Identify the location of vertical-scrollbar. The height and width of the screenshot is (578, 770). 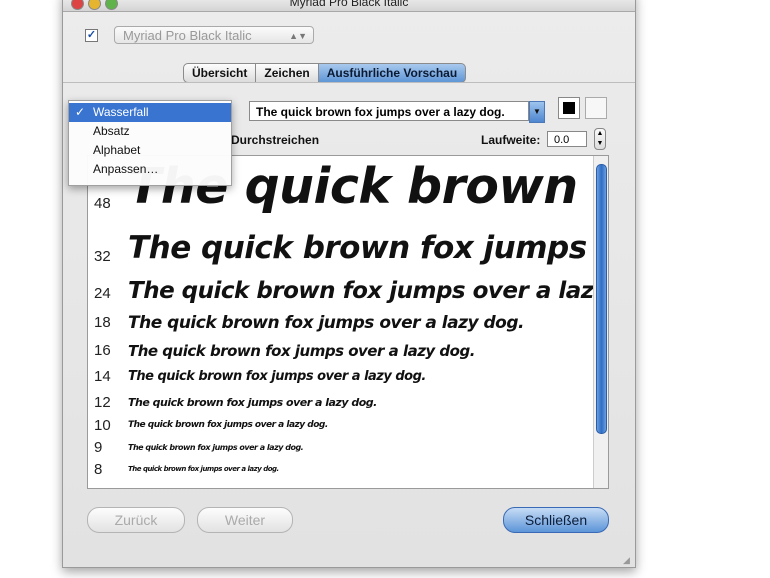
(600, 322).